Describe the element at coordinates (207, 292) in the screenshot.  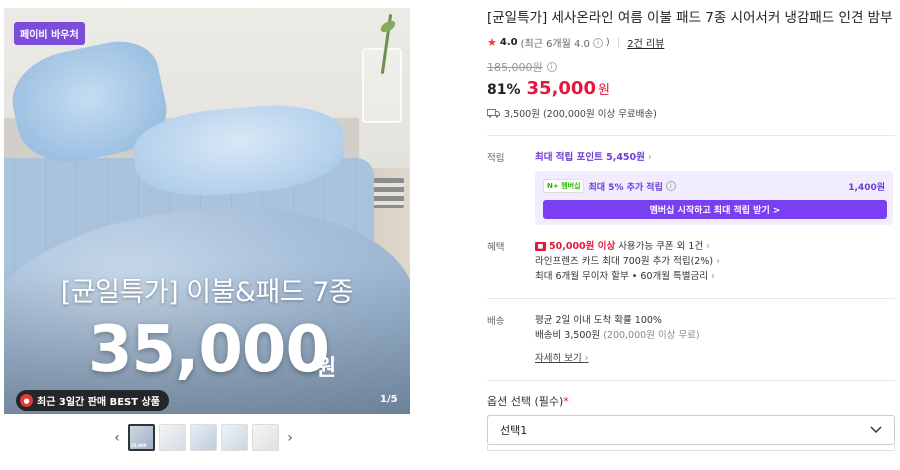
I see `hero-title: [균일특가] 이불&패드 7종` at that location.